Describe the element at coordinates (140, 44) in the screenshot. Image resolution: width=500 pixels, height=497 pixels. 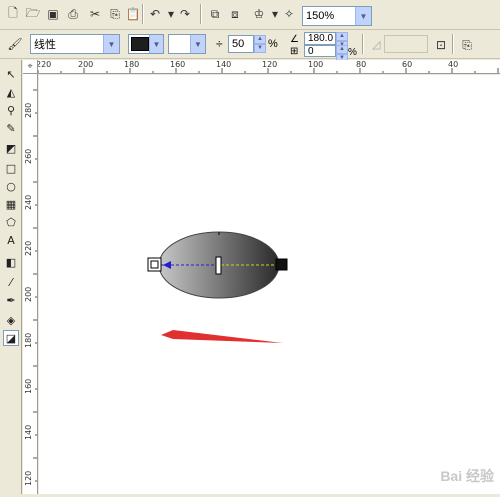
I see `first-color-swatch` at that location.